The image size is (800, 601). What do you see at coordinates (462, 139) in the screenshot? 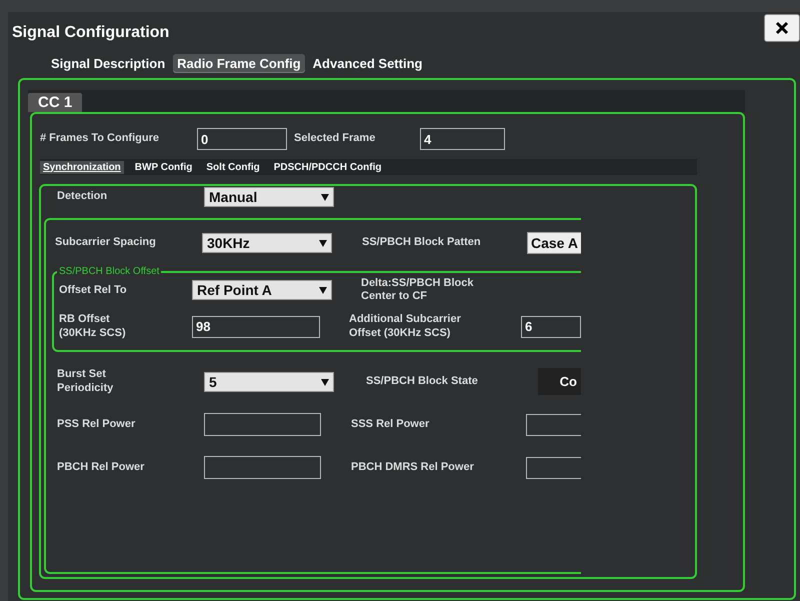
I see `input-field: 4` at bounding box center [462, 139].